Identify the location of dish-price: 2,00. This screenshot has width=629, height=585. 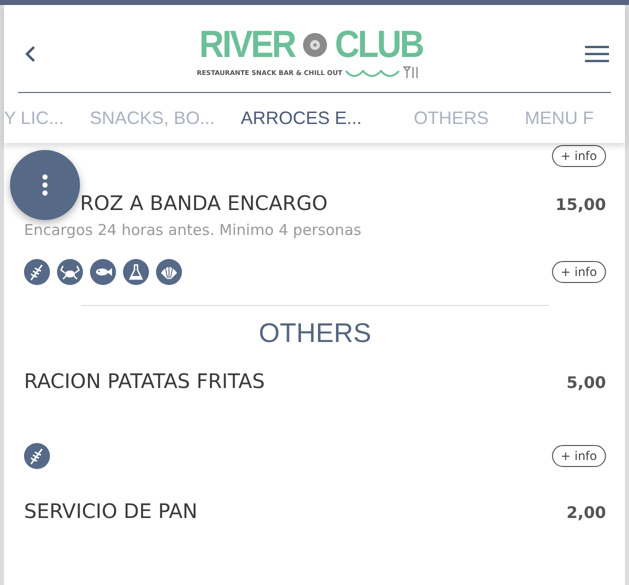
(586, 512).